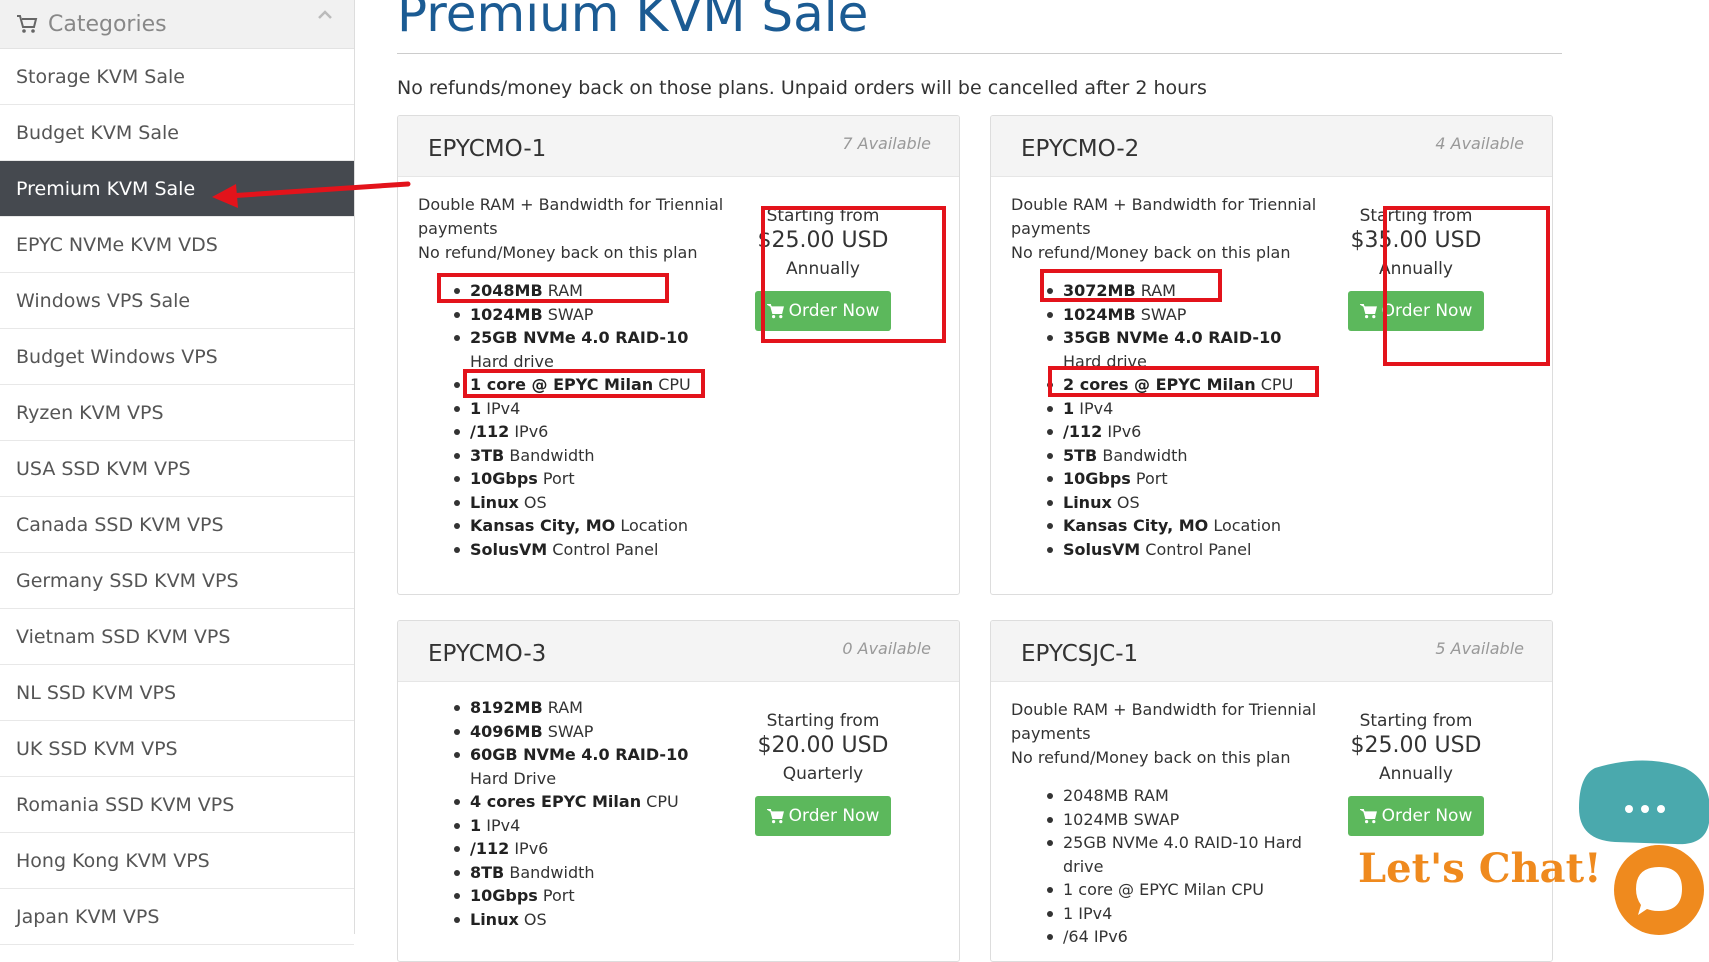  What do you see at coordinates (512, 361) in the screenshot?
I see `feature-text: Hard drive` at bounding box center [512, 361].